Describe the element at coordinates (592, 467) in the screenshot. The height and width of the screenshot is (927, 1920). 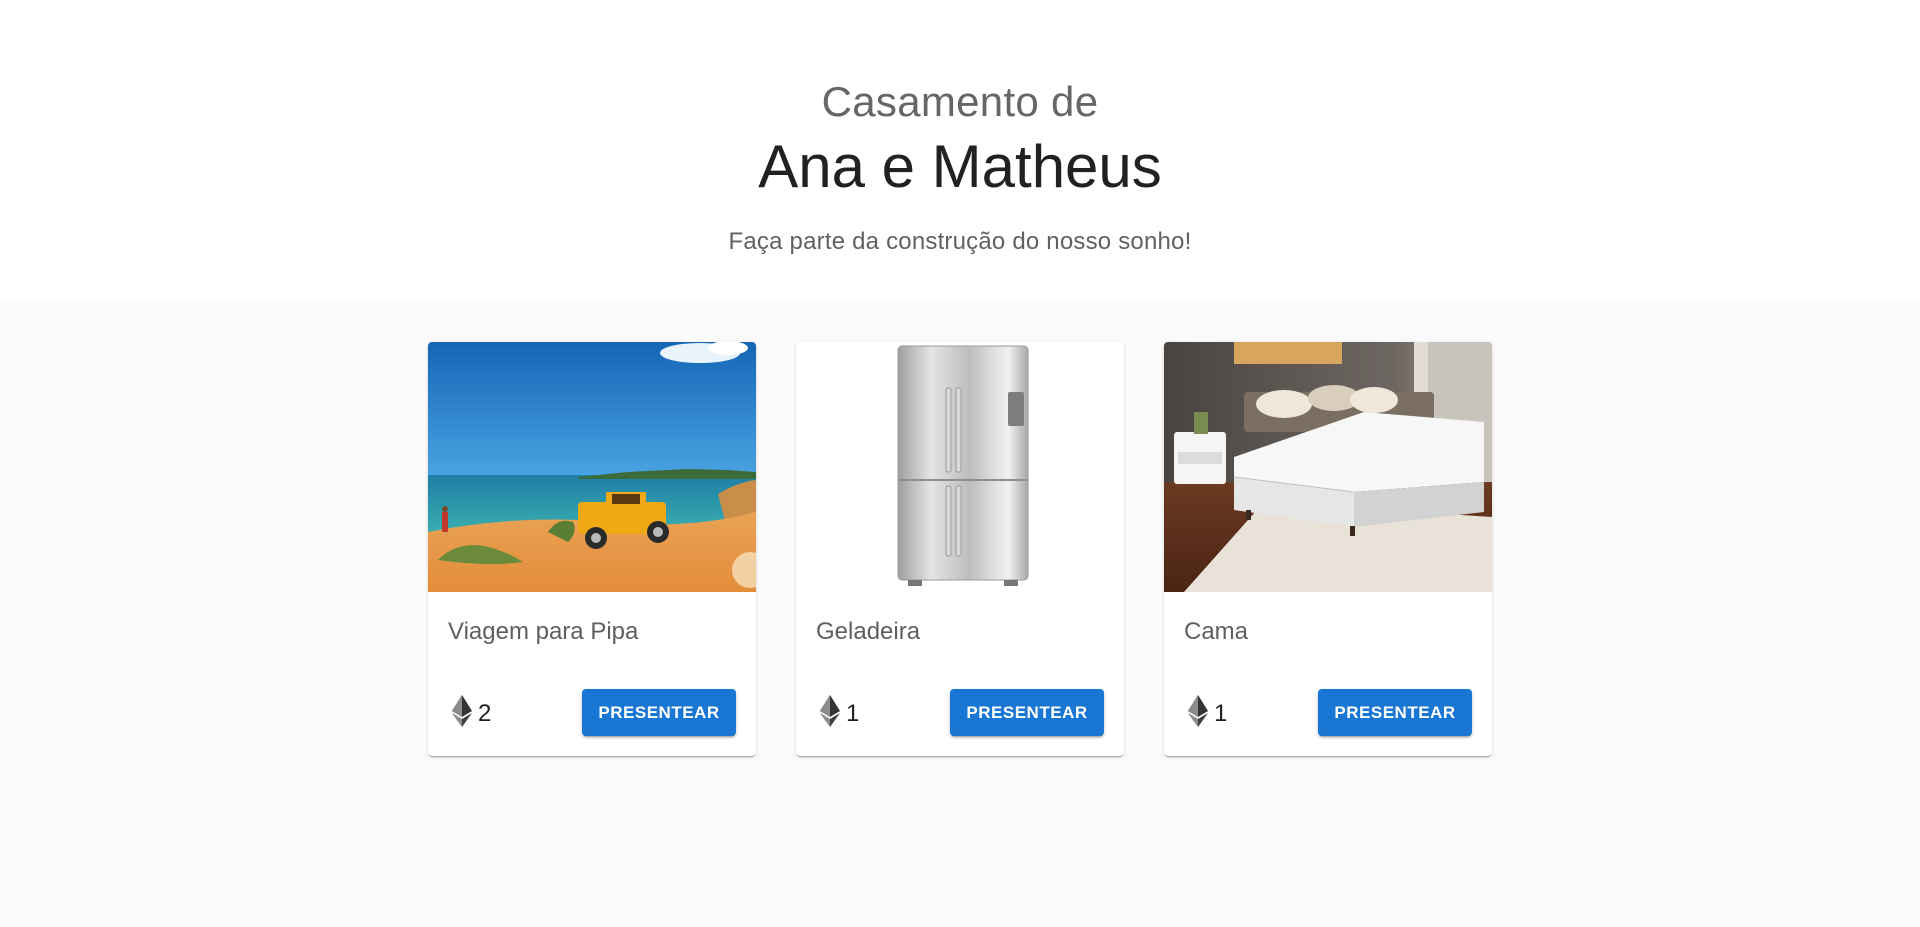
I see `beach-jeep-photo` at that location.